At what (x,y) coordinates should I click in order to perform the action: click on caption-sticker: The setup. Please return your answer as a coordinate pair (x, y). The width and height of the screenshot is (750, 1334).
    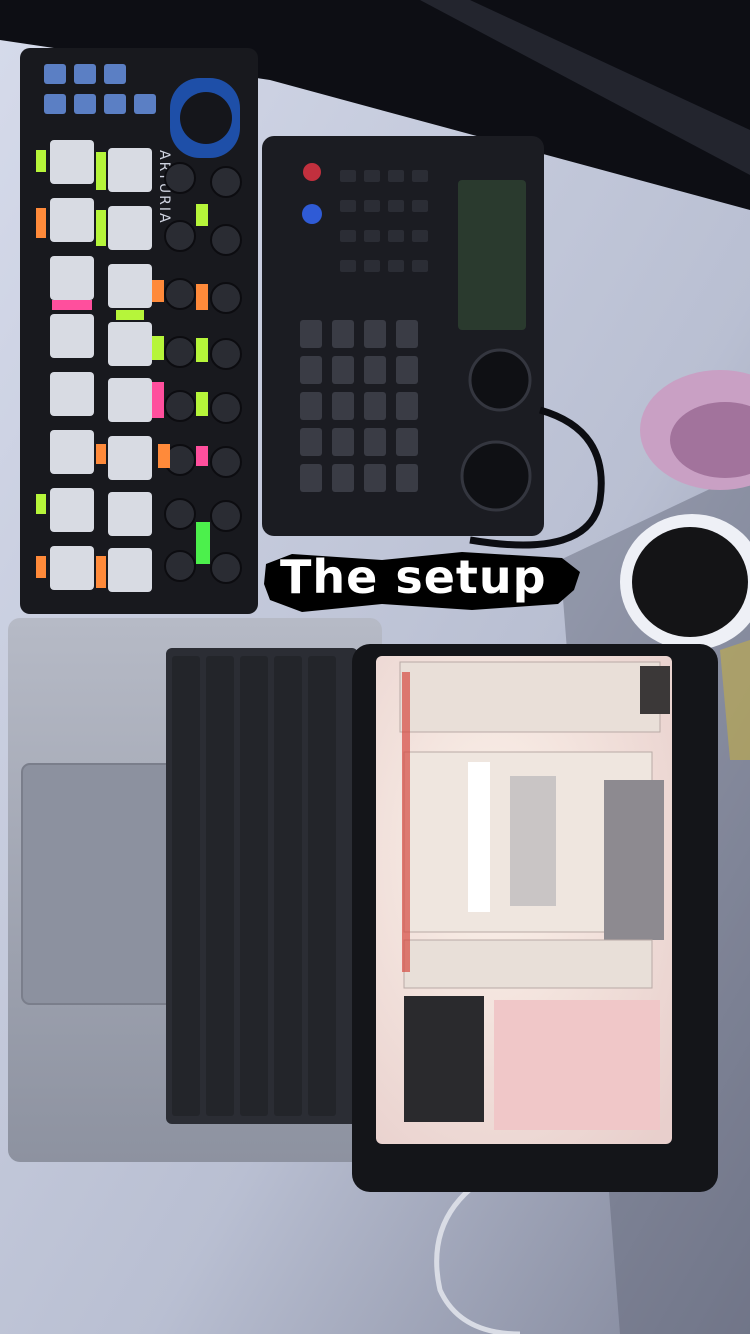
    Looking at the image, I should click on (423, 581).